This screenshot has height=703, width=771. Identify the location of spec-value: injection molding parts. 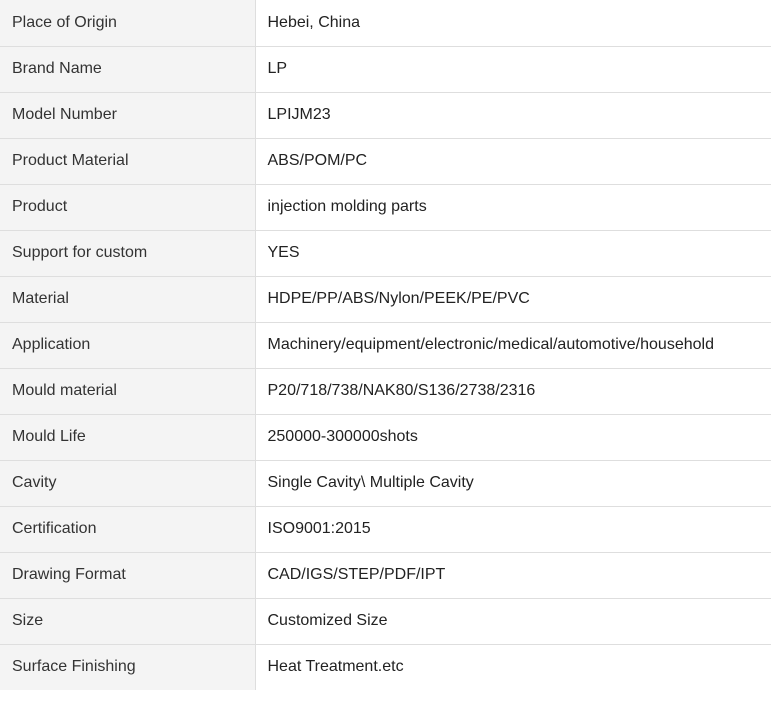
(513, 207).